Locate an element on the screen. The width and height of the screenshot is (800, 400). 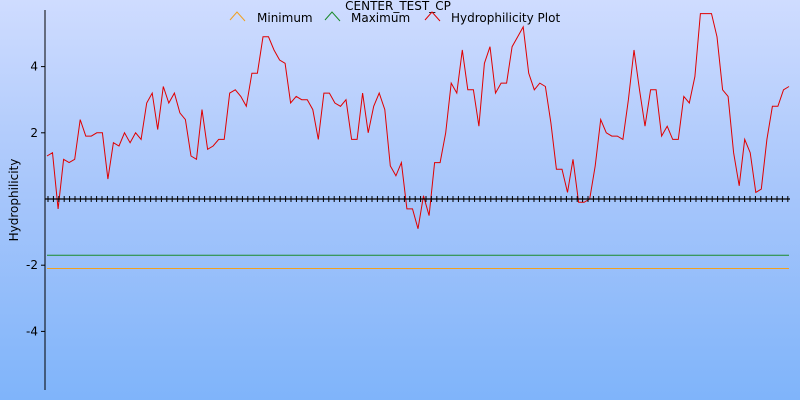
y-tick-label: 4 is located at coordinates (34, 67).